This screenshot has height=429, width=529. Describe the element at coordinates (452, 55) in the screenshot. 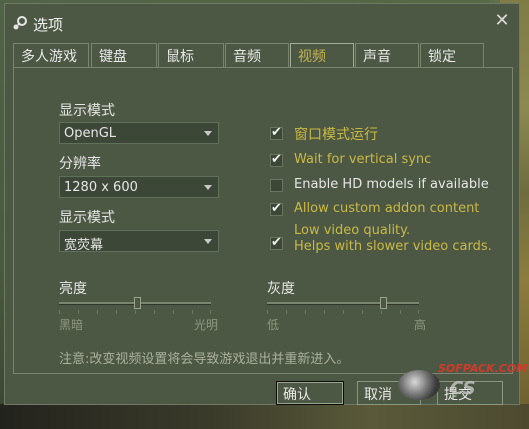

I see `tab-lock: 锁定` at that location.